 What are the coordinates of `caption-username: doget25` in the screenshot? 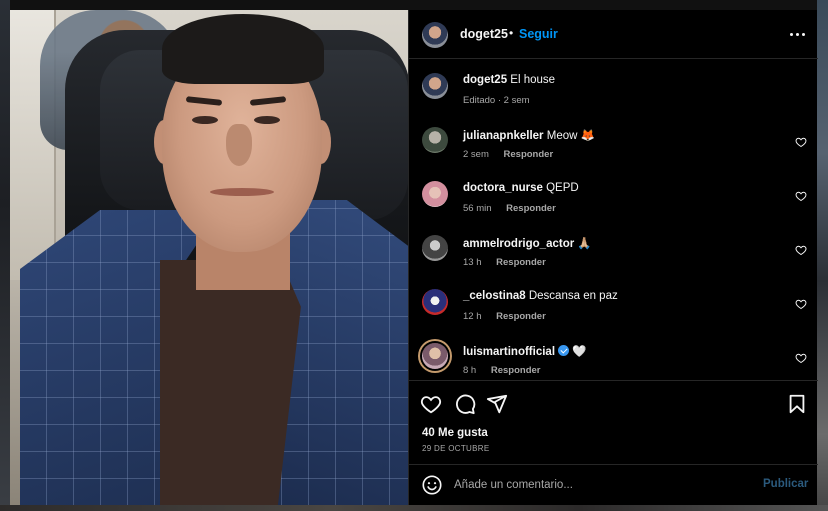 It's located at (485, 80).